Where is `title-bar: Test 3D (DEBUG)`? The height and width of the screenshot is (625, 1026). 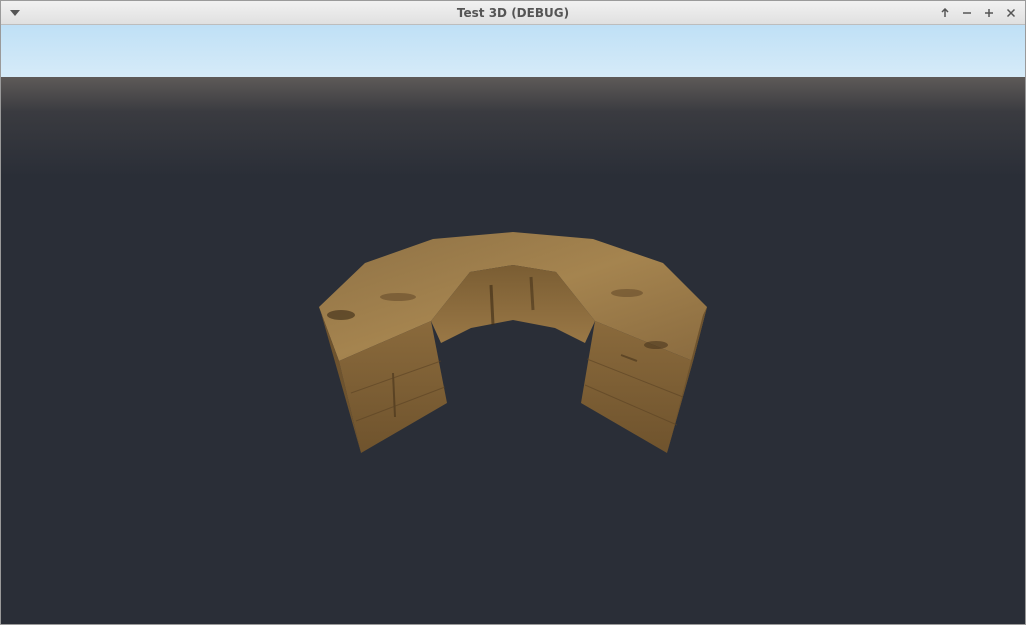 title-bar: Test 3D (DEBUG) is located at coordinates (513, 13).